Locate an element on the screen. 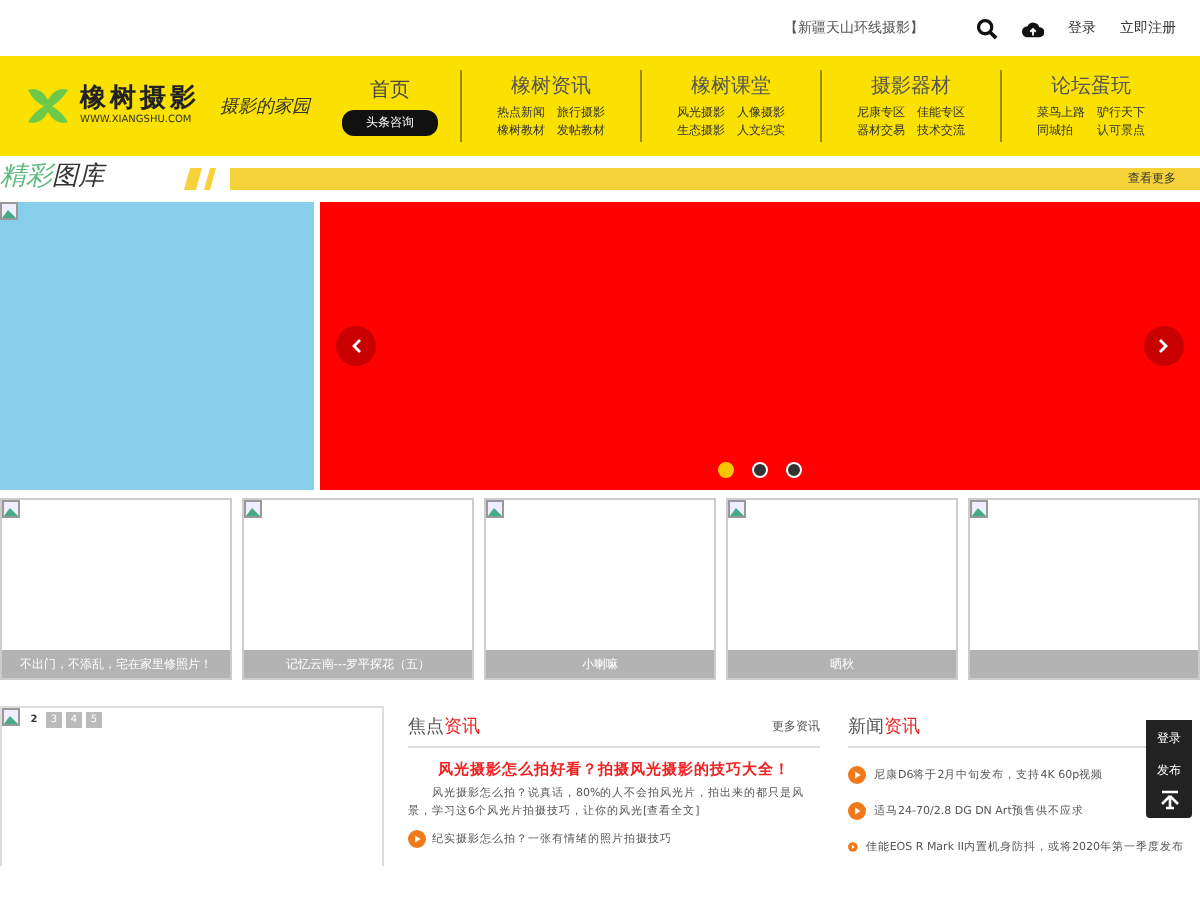 The image size is (1200, 900). section-title: 精彩图库 is located at coordinates (54, 178).